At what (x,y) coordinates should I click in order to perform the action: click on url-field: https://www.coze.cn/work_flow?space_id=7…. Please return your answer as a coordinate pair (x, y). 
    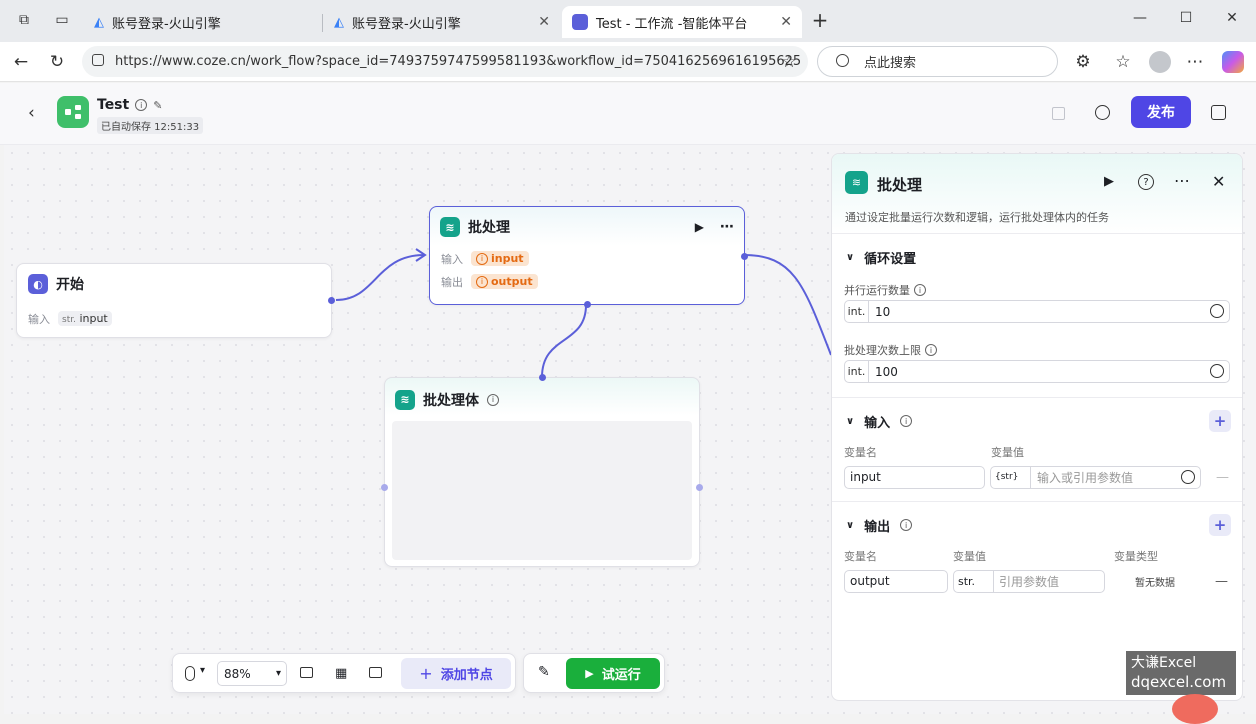
    Looking at the image, I should click on (445, 61).